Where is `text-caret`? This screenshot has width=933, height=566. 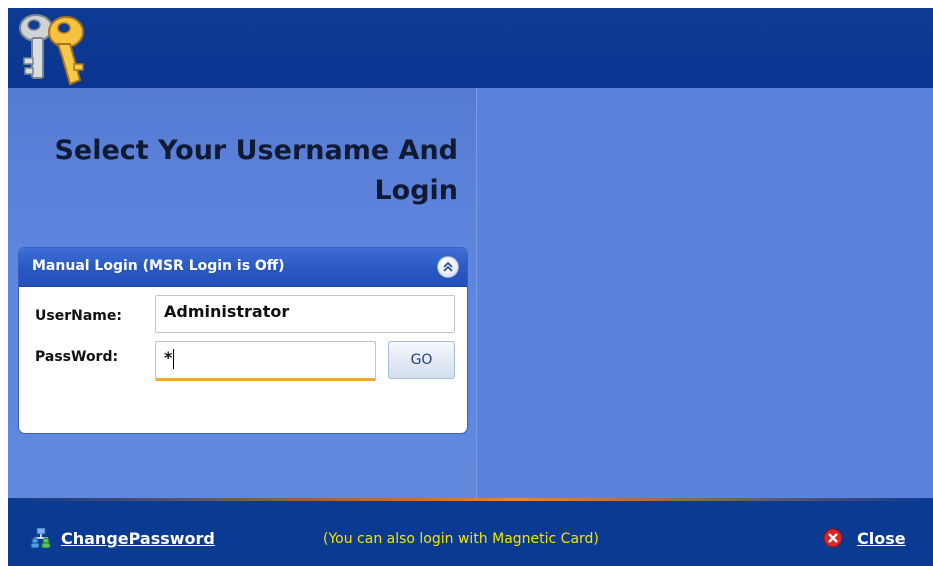 text-caret is located at coordinates (174, 358).